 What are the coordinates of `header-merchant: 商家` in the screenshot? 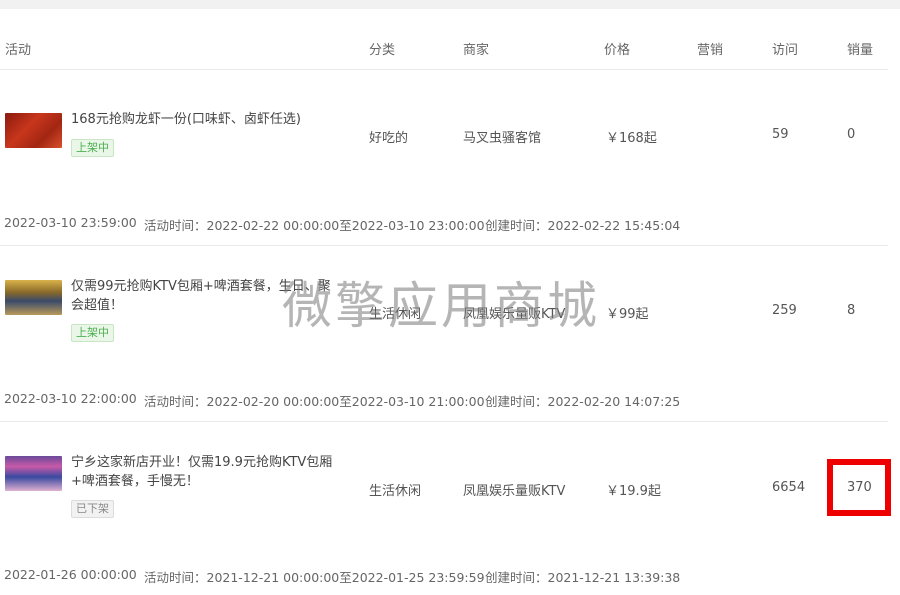 It's located at (476, 50).